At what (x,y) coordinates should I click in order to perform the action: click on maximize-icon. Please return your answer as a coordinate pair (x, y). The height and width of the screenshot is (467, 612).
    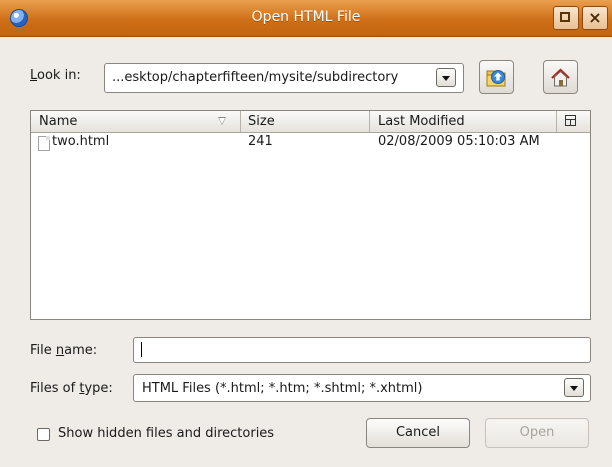
    Looking at the image, I should click on (565, 17).